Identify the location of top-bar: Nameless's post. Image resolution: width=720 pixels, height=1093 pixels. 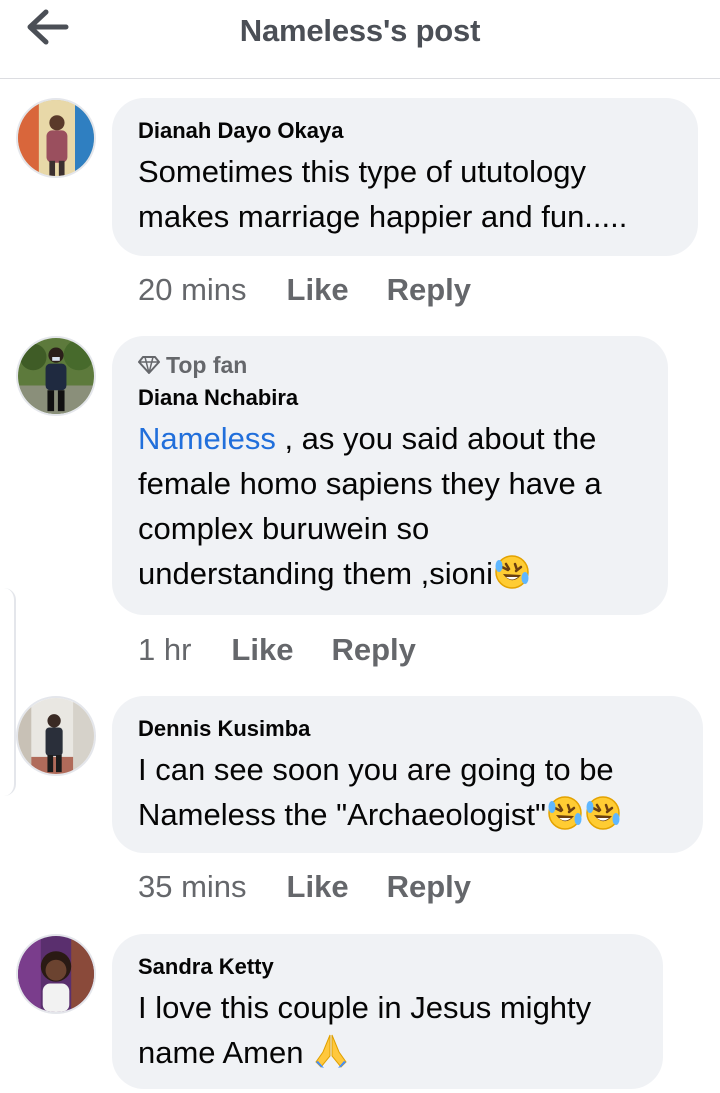
(360, 39).